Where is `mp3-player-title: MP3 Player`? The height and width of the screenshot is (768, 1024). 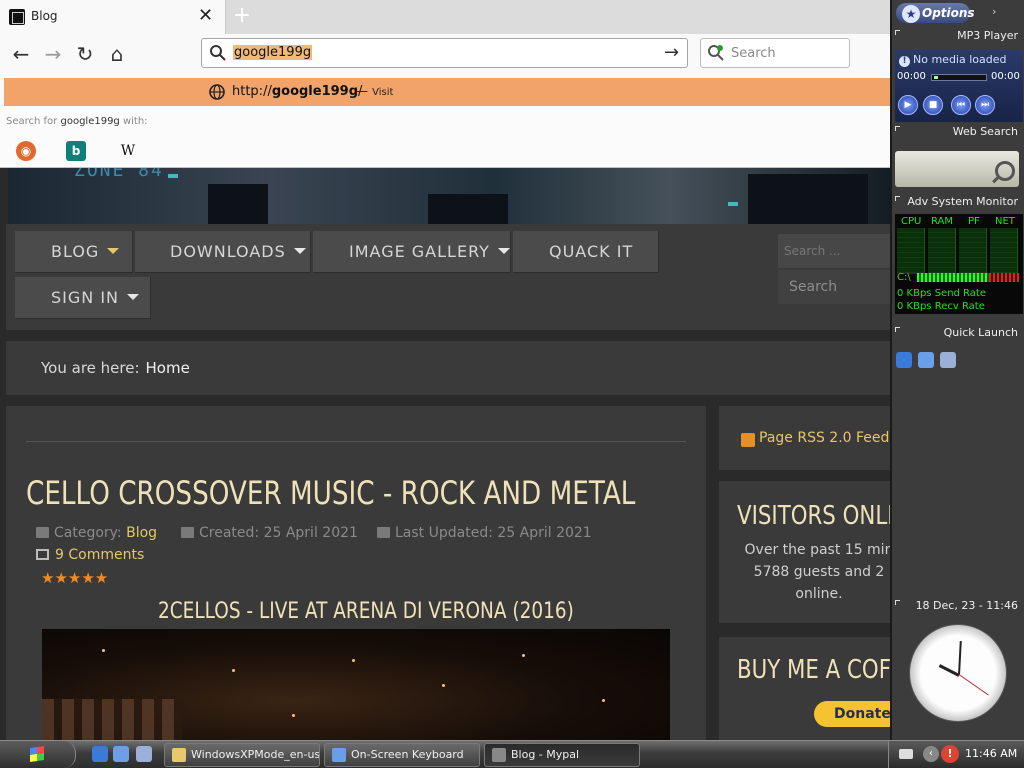
mp3-player-title: MP3 Player is located at coordinates (987, 35).